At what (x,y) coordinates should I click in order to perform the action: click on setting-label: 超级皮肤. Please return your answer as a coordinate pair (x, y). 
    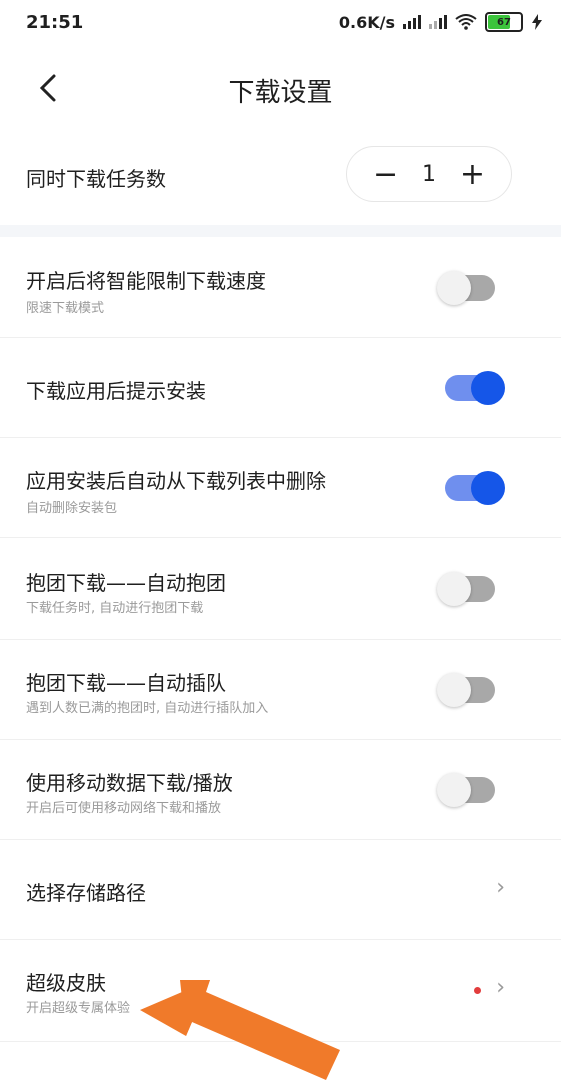
    Looking at the image, I should click on (66, 983).